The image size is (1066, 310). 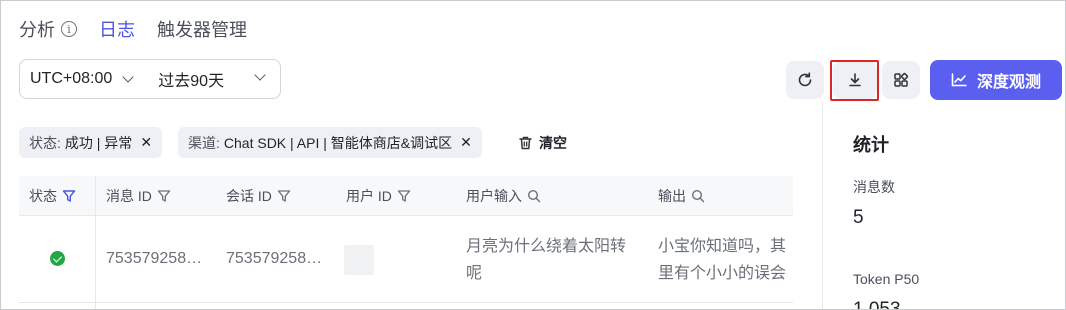 I want to click on tab-trigger-label: 触发器管理, so click(x=202, y=30).